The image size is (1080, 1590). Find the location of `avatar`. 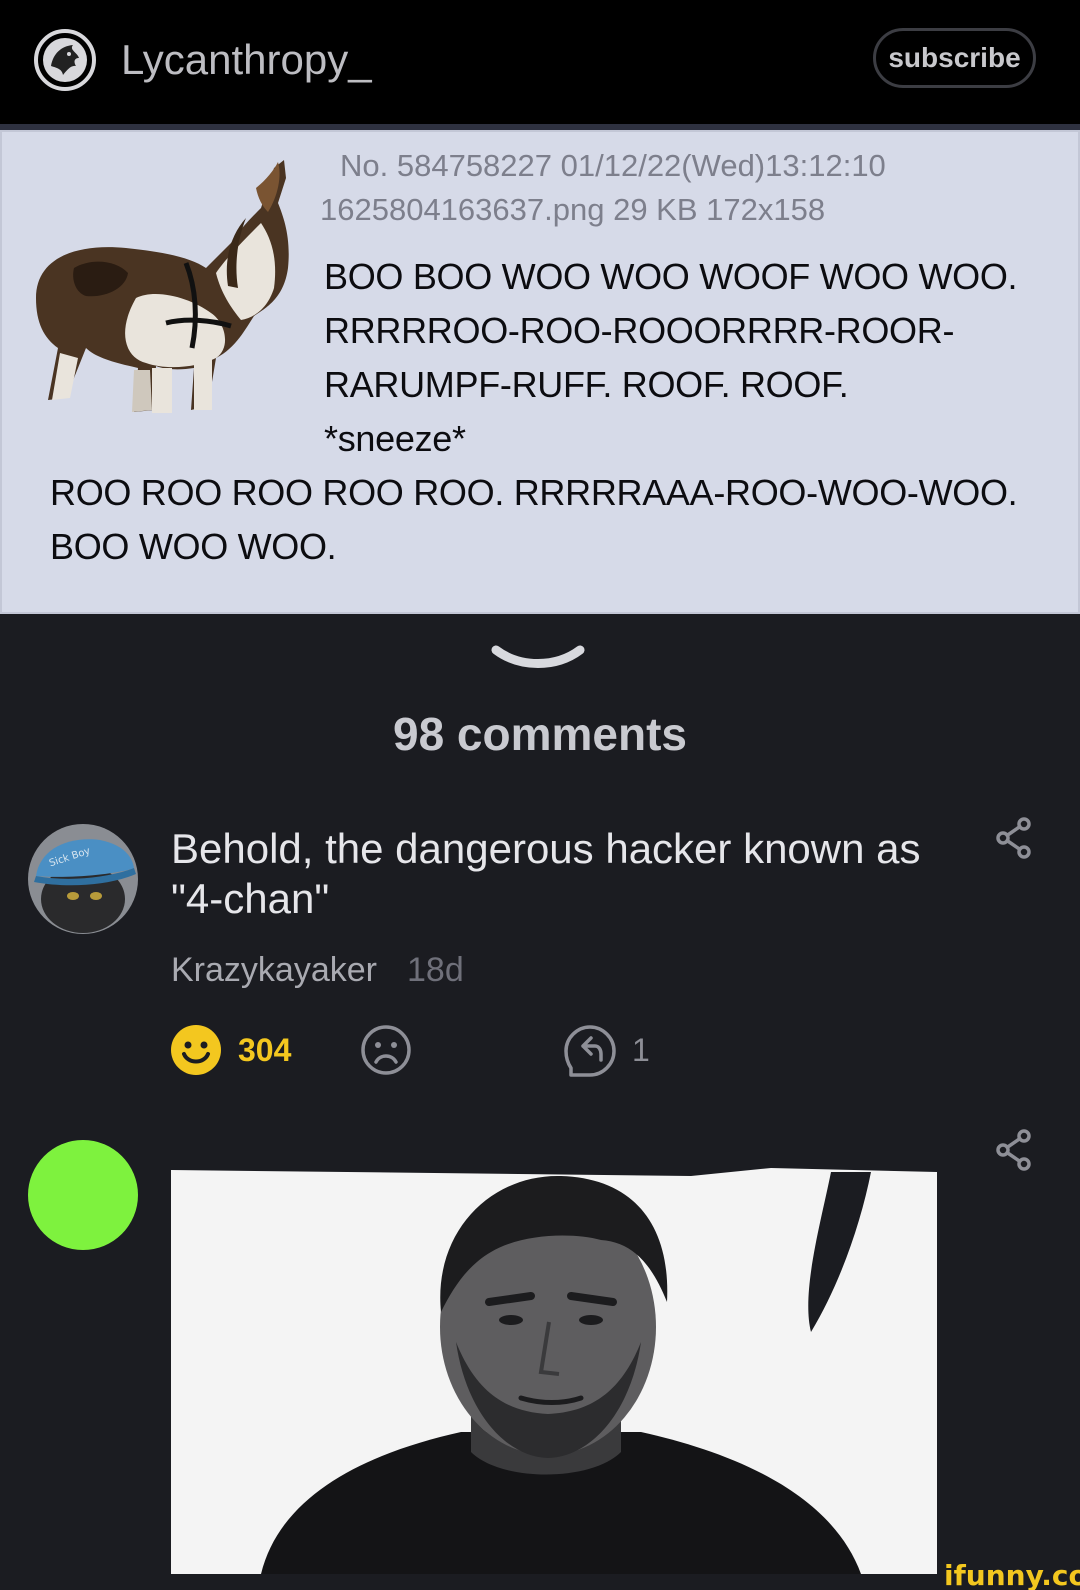

avatar is located at coordinates (83, 1195).